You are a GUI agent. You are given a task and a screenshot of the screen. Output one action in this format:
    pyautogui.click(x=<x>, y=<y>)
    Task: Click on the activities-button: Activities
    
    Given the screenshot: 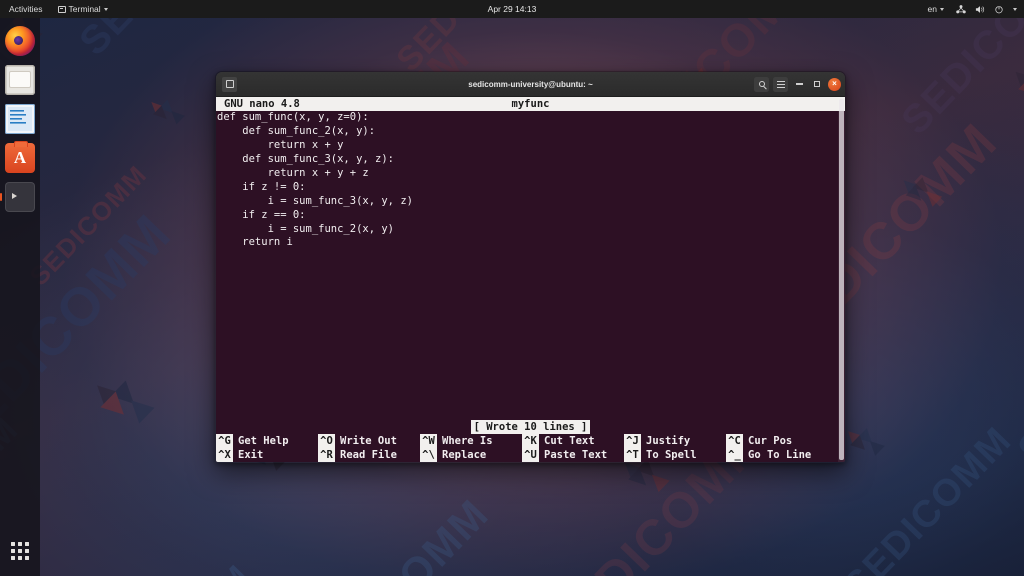 What is the action you would take?
    pyautogui.click(x=26, y=9)
    